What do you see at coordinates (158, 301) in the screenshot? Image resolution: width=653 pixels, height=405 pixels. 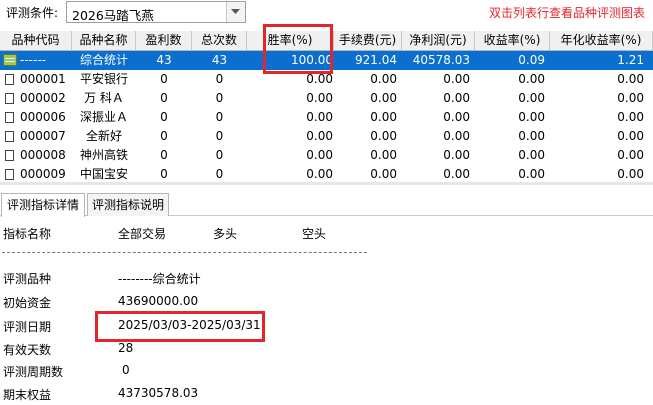 I see `detail-value: 43690000.00` at bounding box center [158, 301].